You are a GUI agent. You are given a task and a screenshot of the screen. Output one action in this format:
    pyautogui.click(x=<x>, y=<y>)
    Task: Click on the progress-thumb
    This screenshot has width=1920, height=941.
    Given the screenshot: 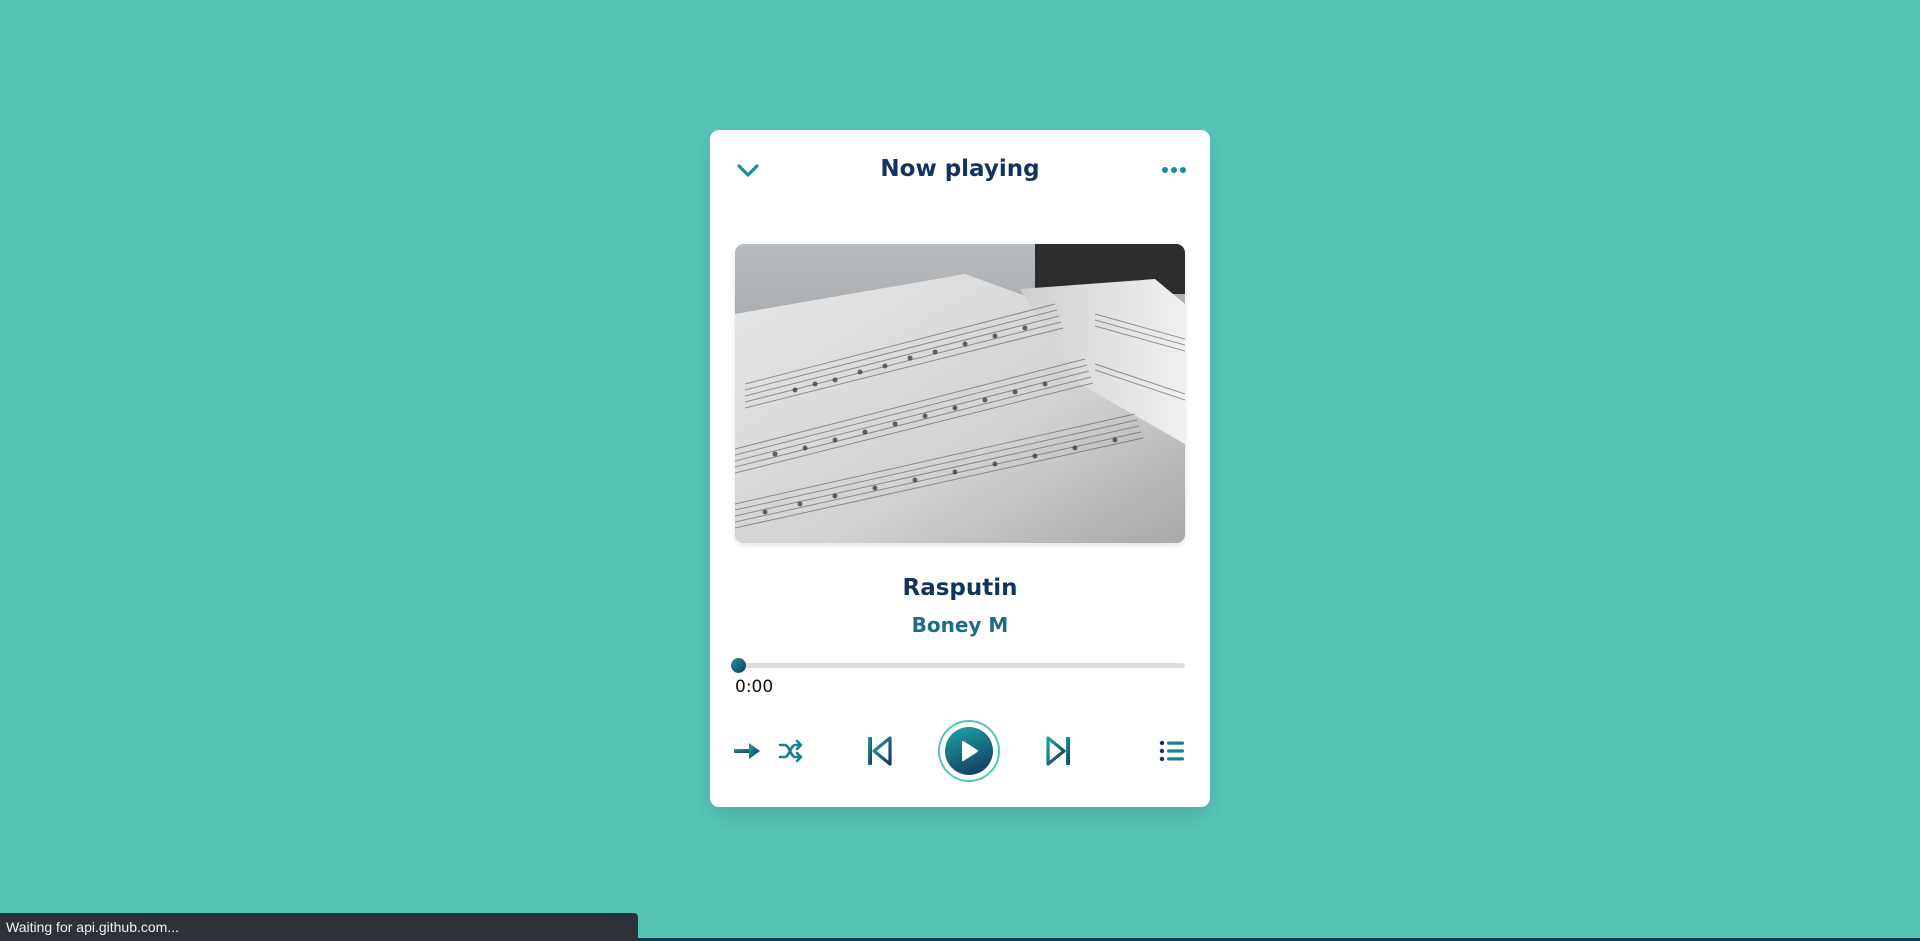 What is the action you would take?
    pyautogui.click(x=738, y=665)
    